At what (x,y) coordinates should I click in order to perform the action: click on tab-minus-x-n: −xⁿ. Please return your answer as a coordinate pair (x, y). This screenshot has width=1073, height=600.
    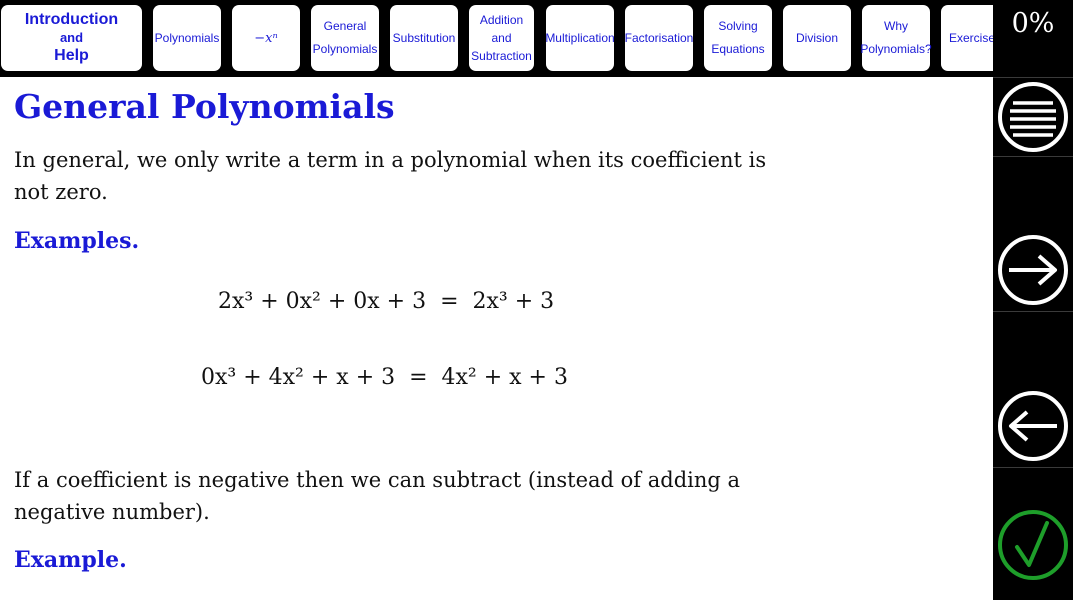
    Looking at the image, I should click on (266, 38).